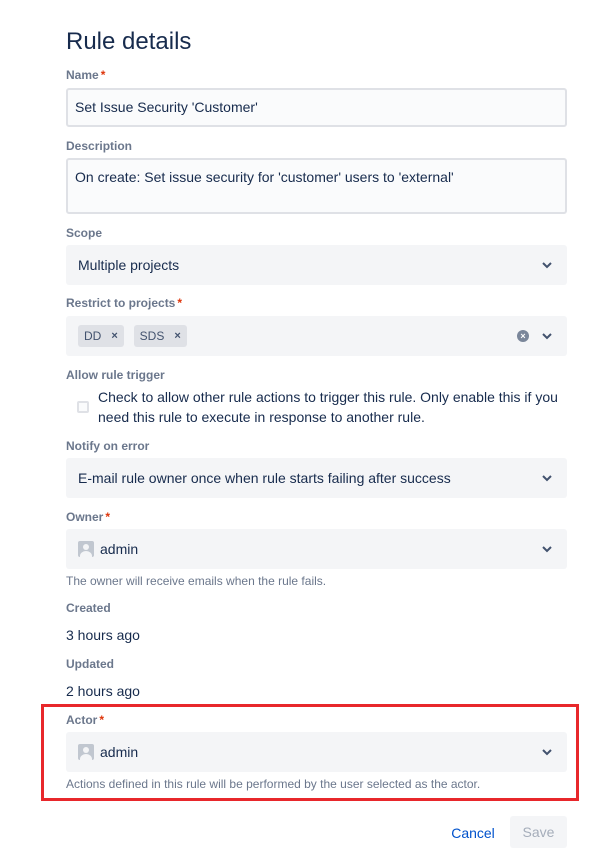 The width and height of the screenshot is (611, 861). I want to click on description-label: Description, so click(99, 146).